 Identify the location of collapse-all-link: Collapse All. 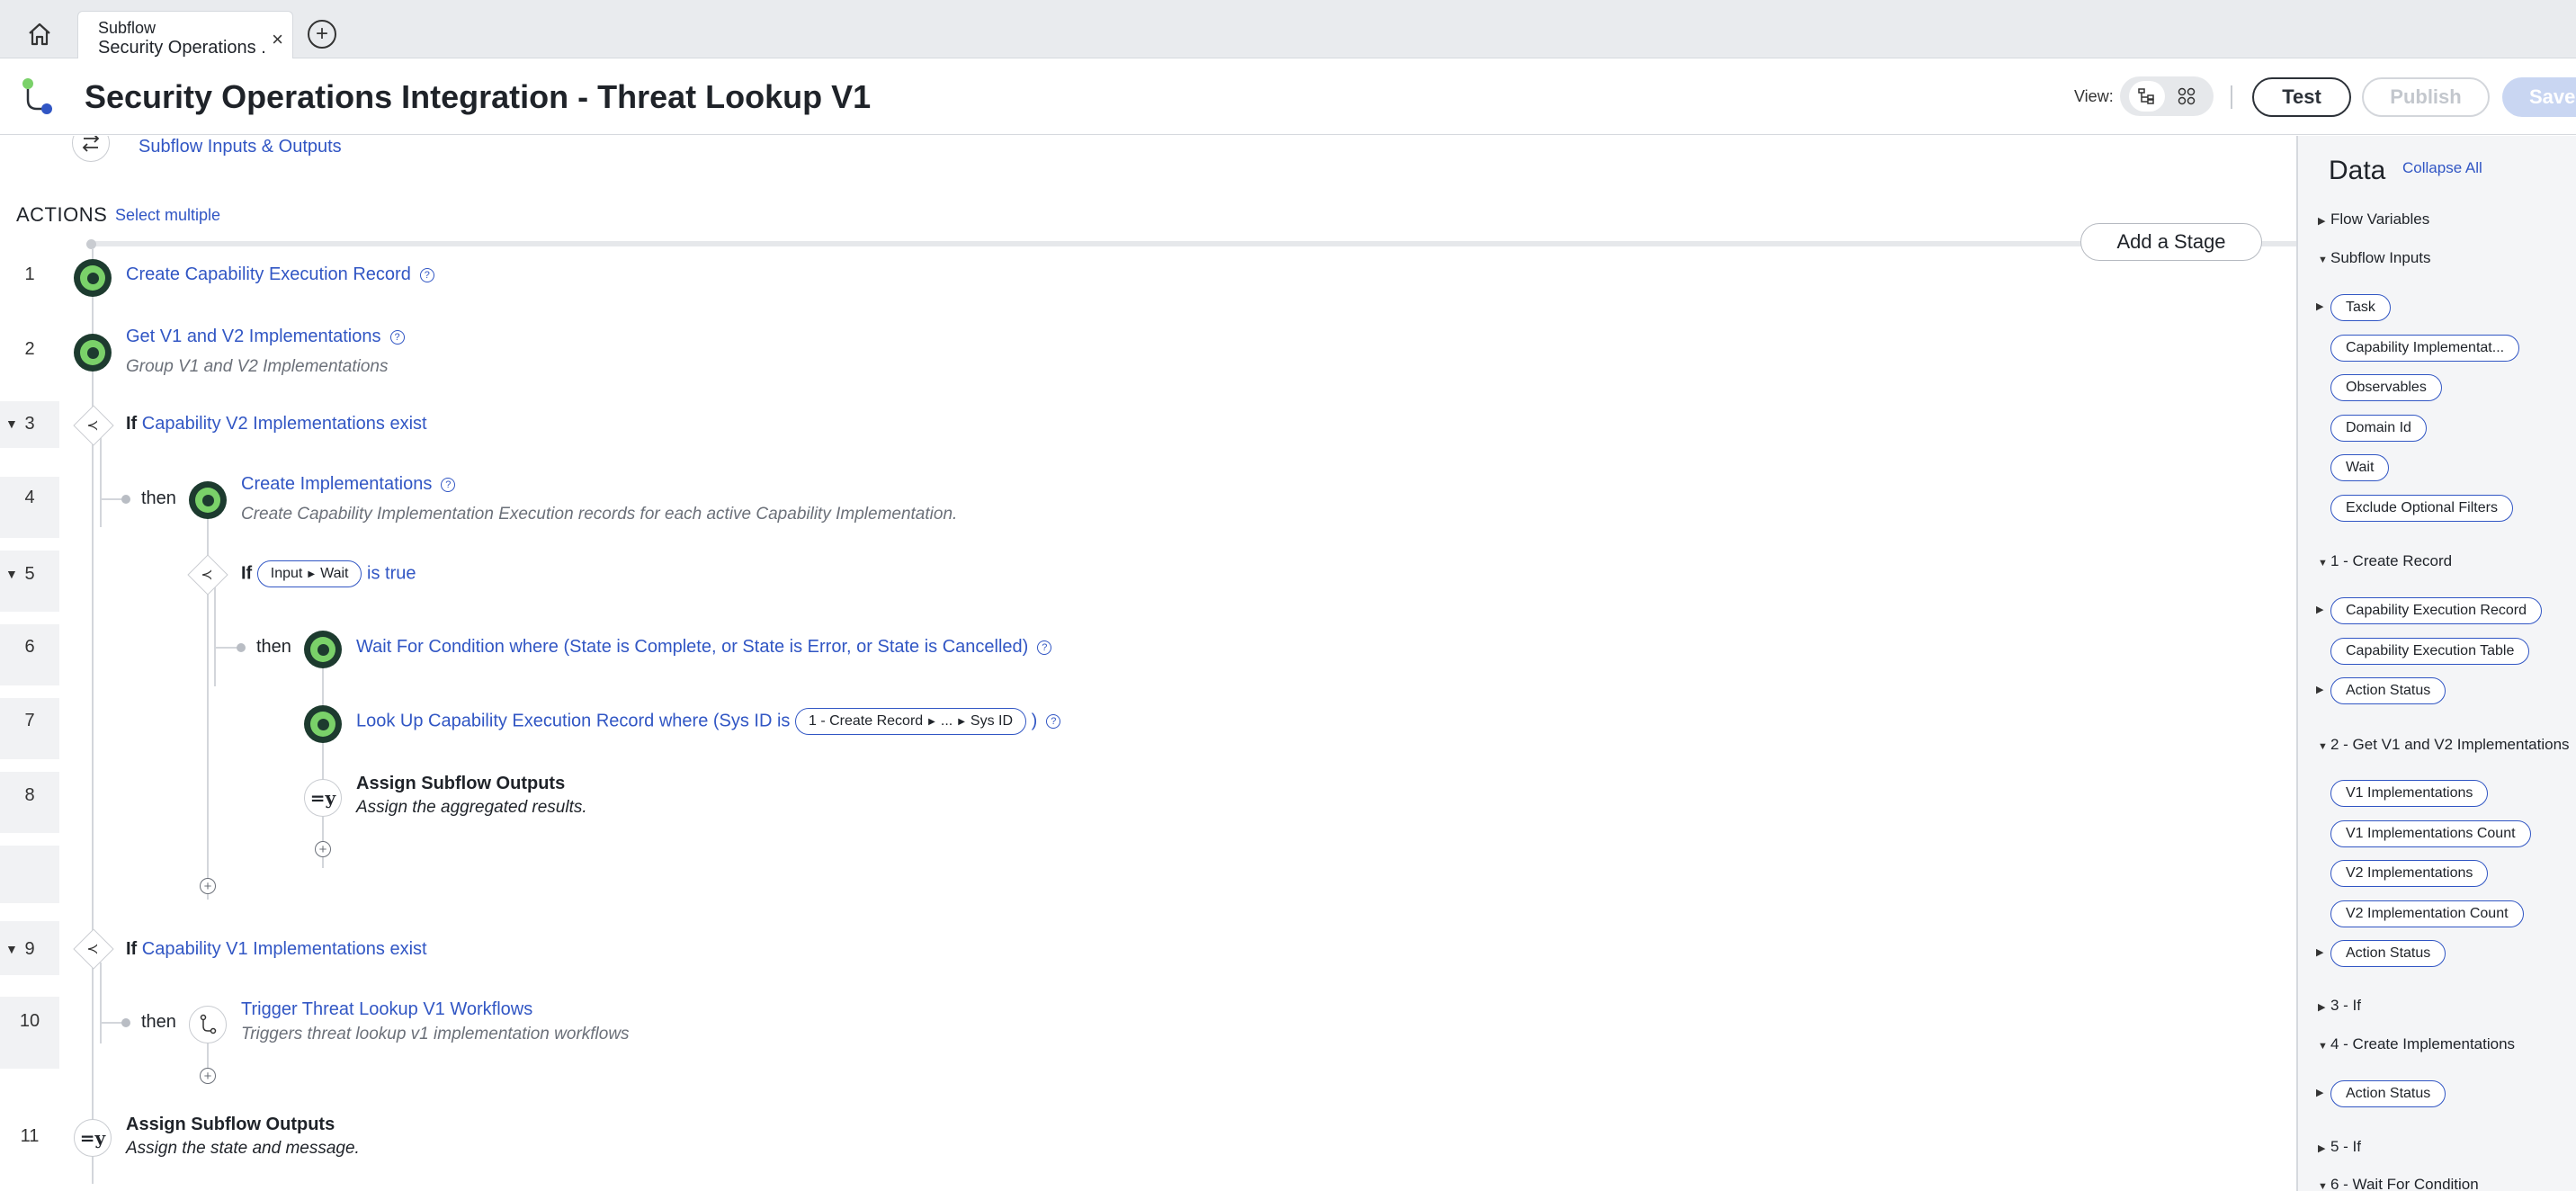
(2442, 168).